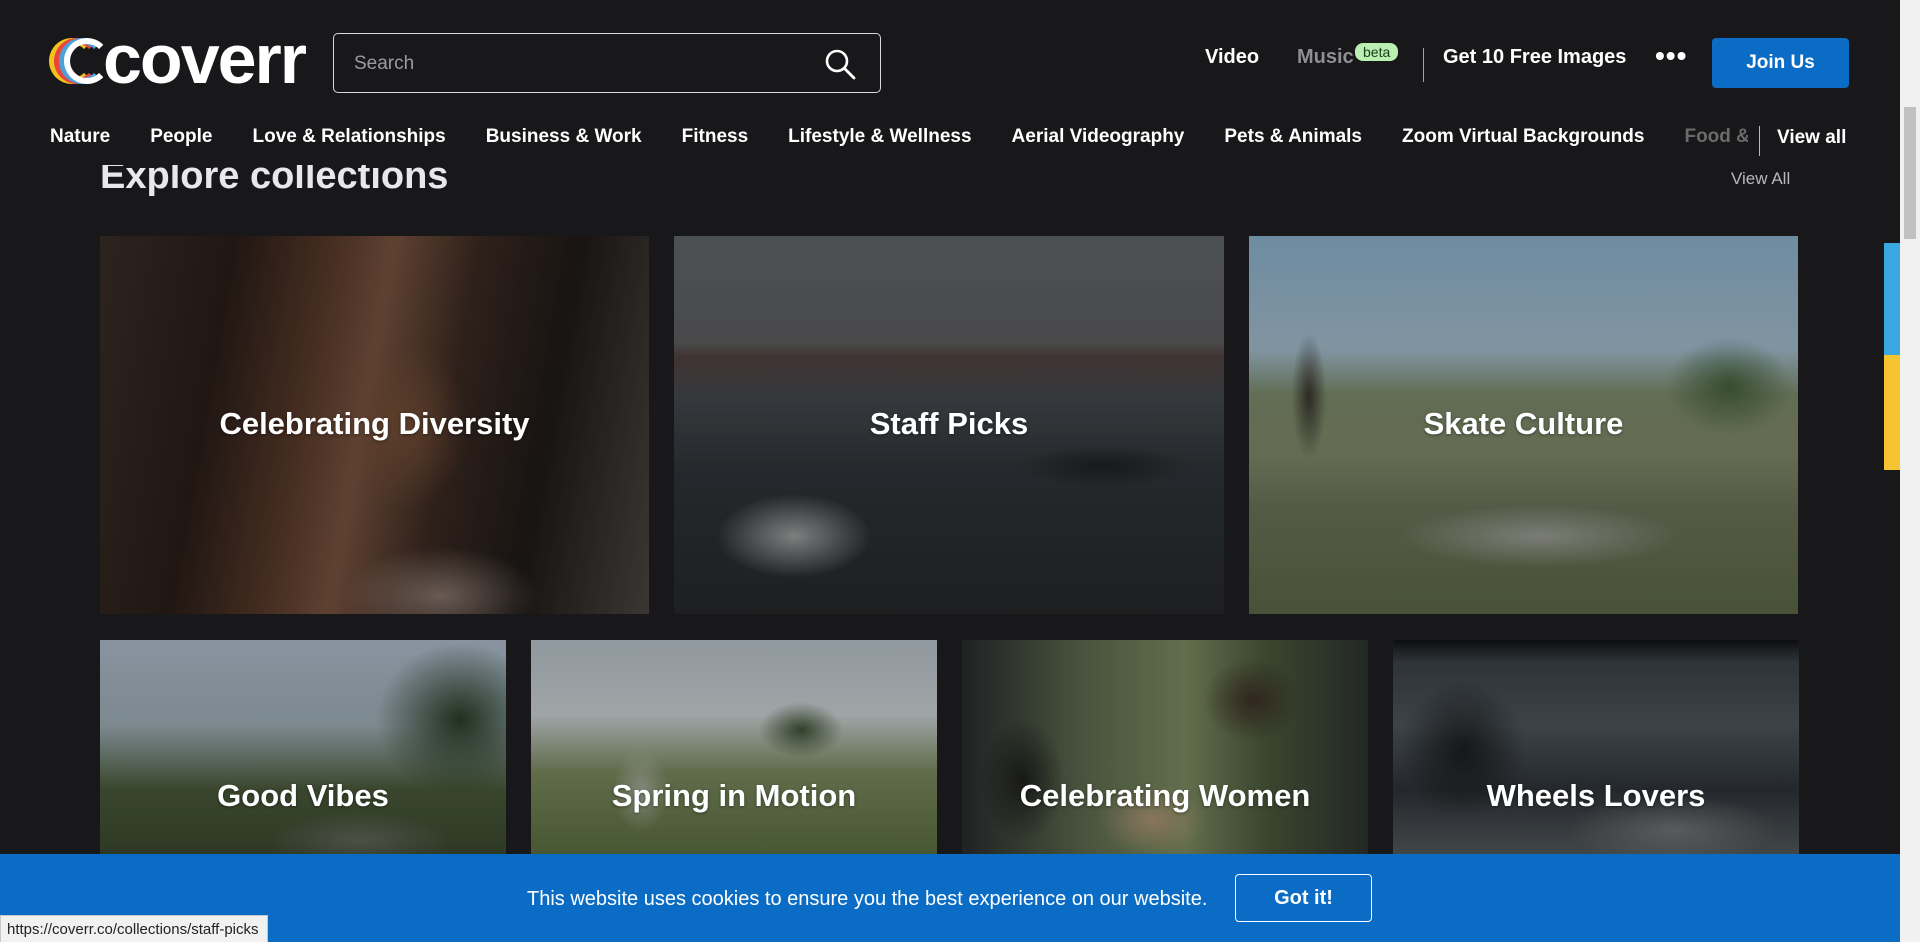 Image resolution: width=1920 pixels, height=942 pixels. I want to click on scrollbar, so click(1910, 471).